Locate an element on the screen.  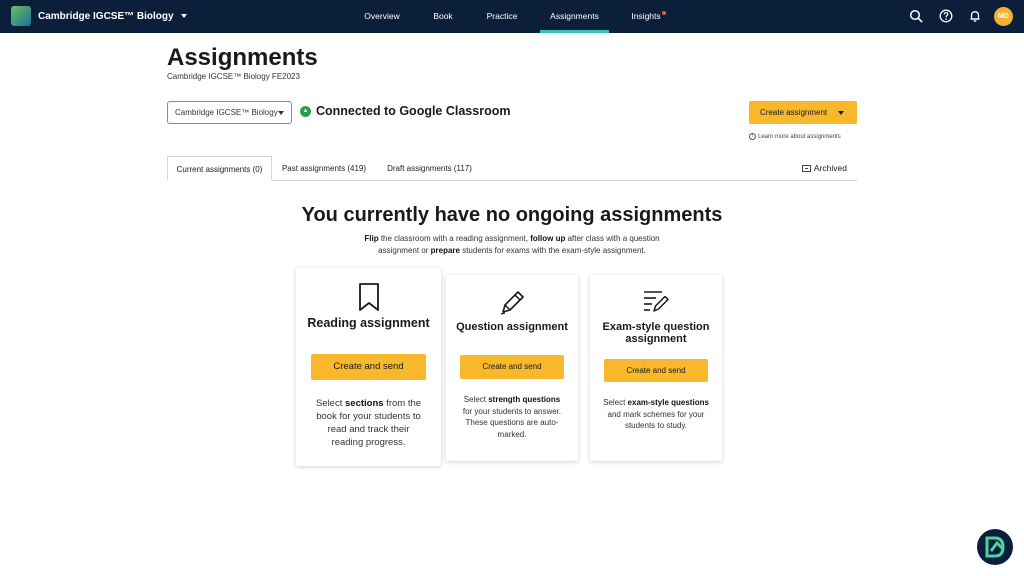
tab-draft-assignments: Draft assignments (117) is located at coordinates (429, 168).